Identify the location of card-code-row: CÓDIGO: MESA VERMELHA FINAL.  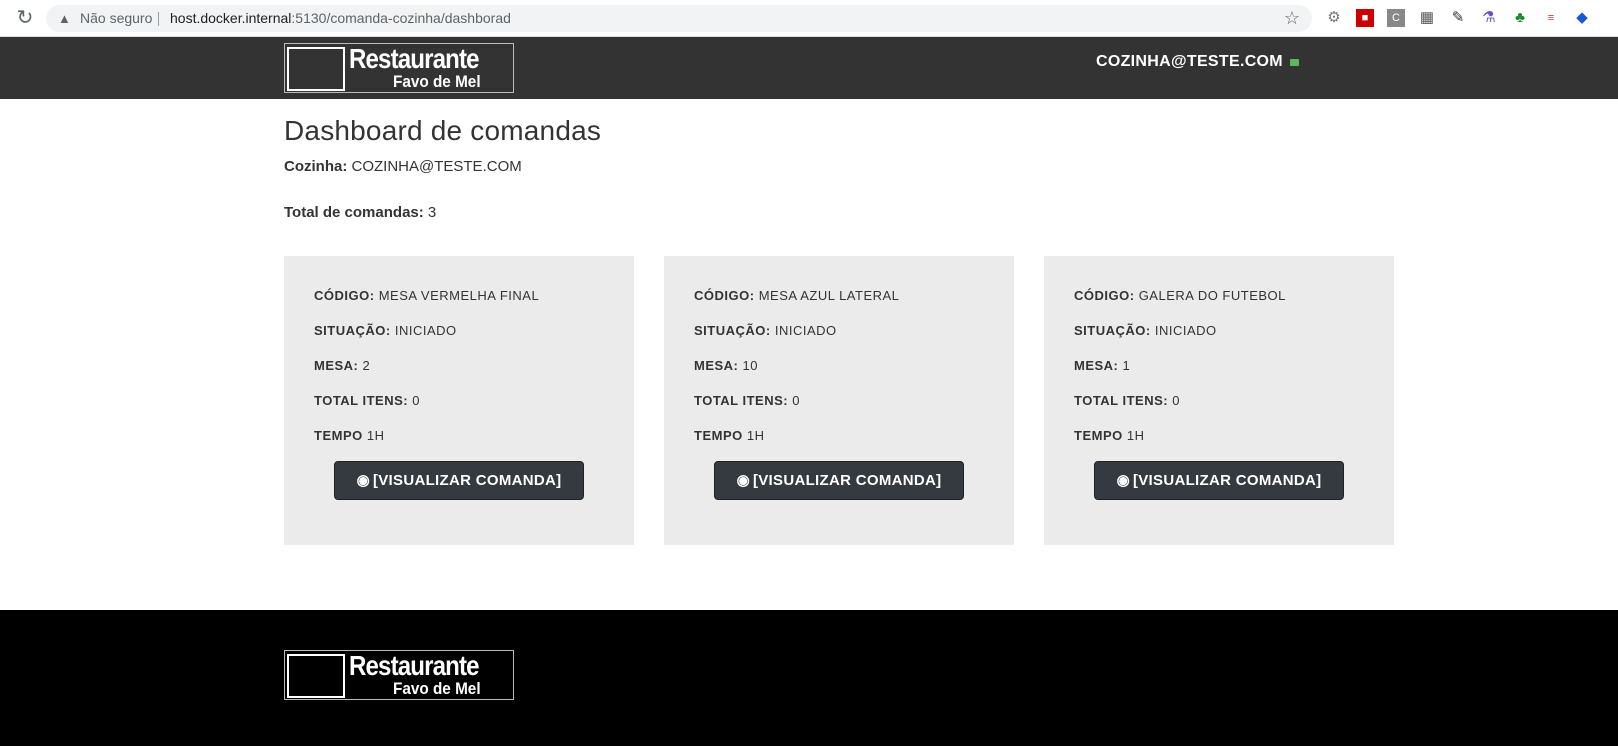
(426, 295).